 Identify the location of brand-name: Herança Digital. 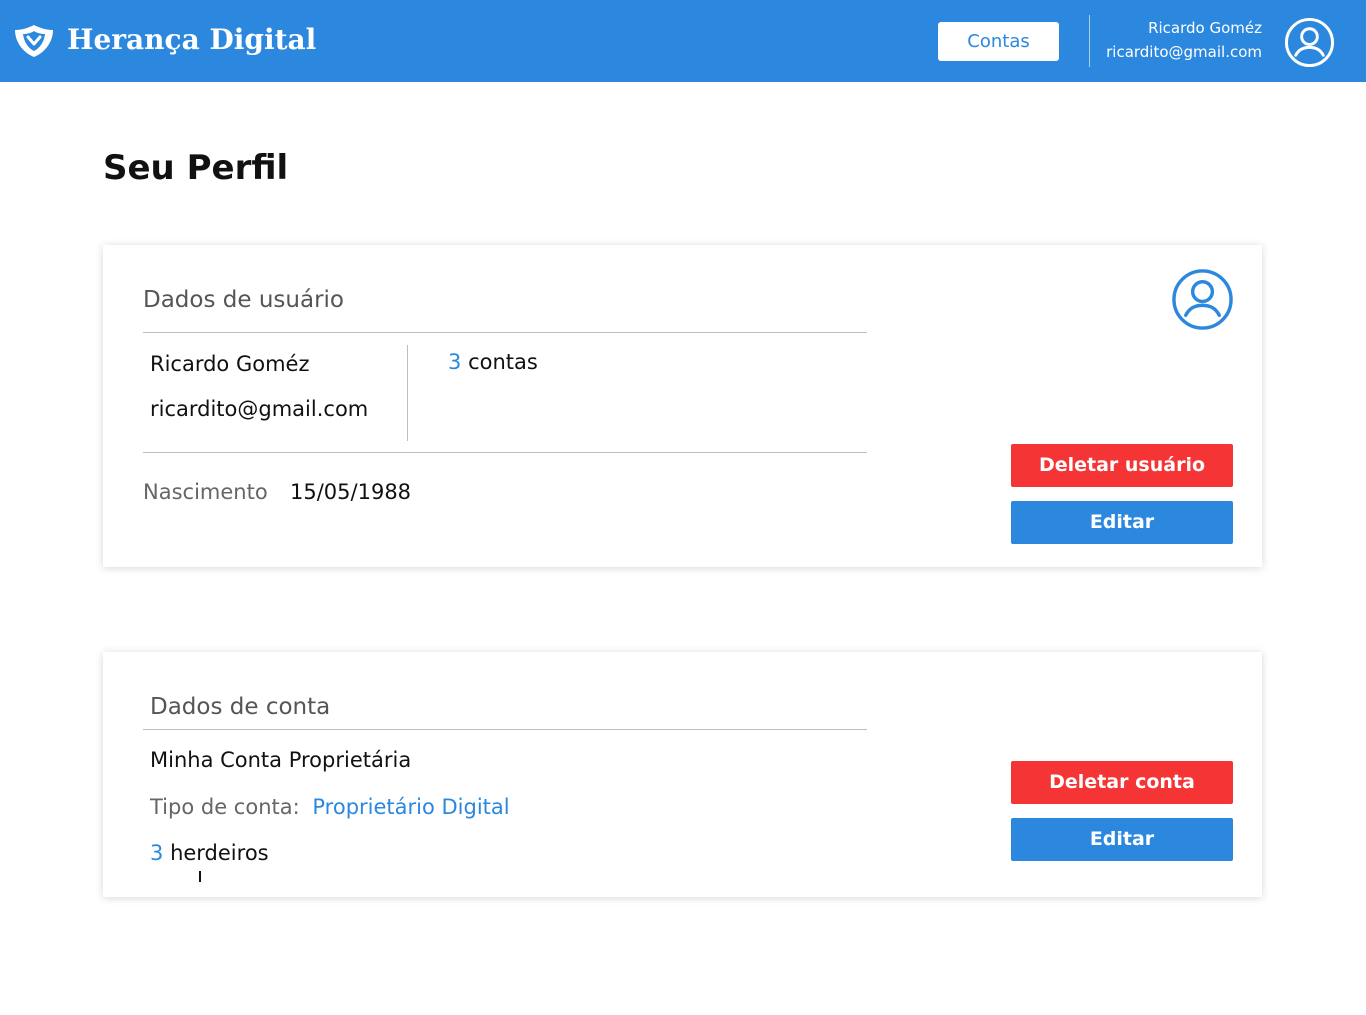
(192, 39).